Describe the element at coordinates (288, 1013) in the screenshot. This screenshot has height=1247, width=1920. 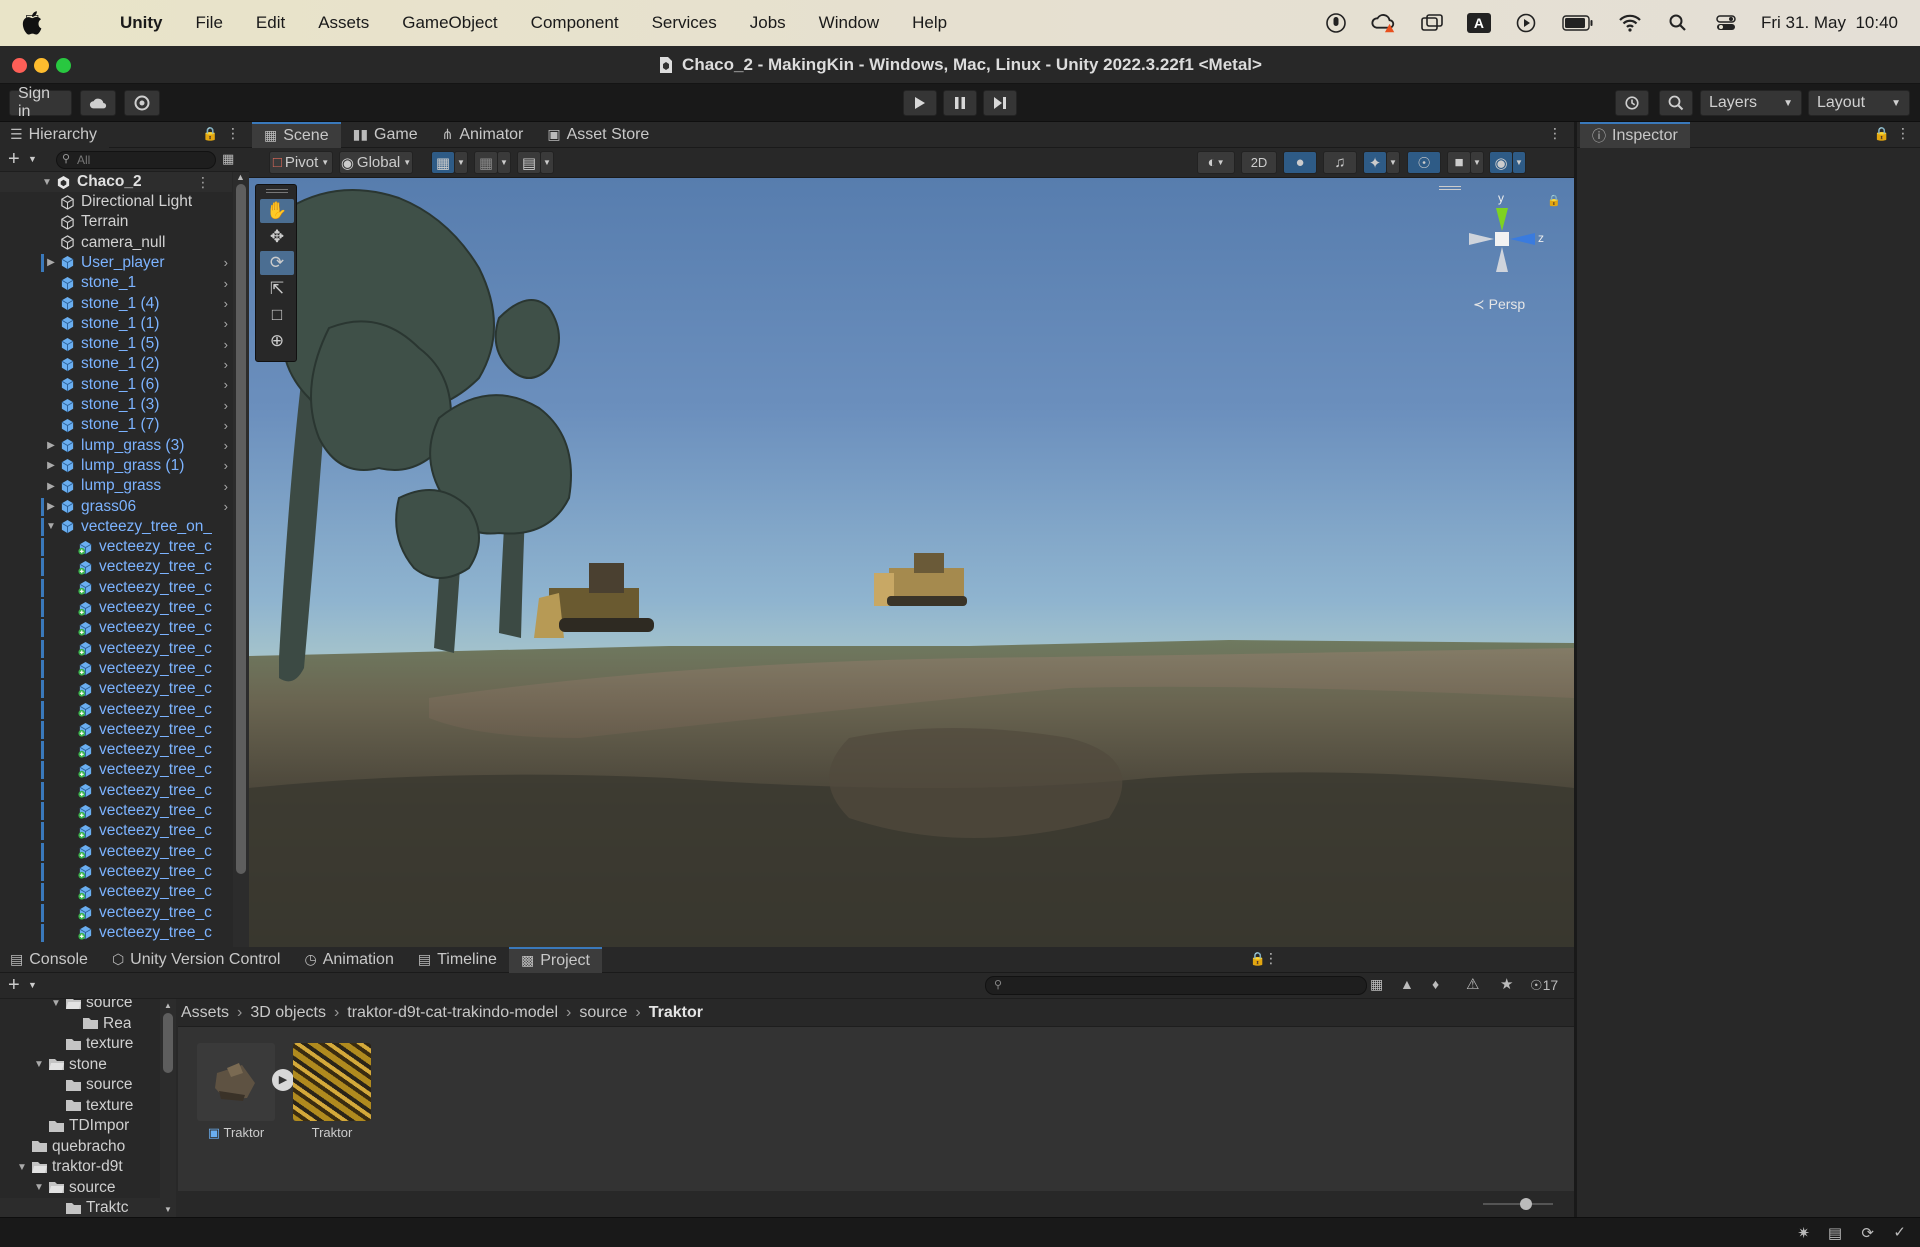
I see `breadcrumb-3d-objects: 3D objects` at that location.